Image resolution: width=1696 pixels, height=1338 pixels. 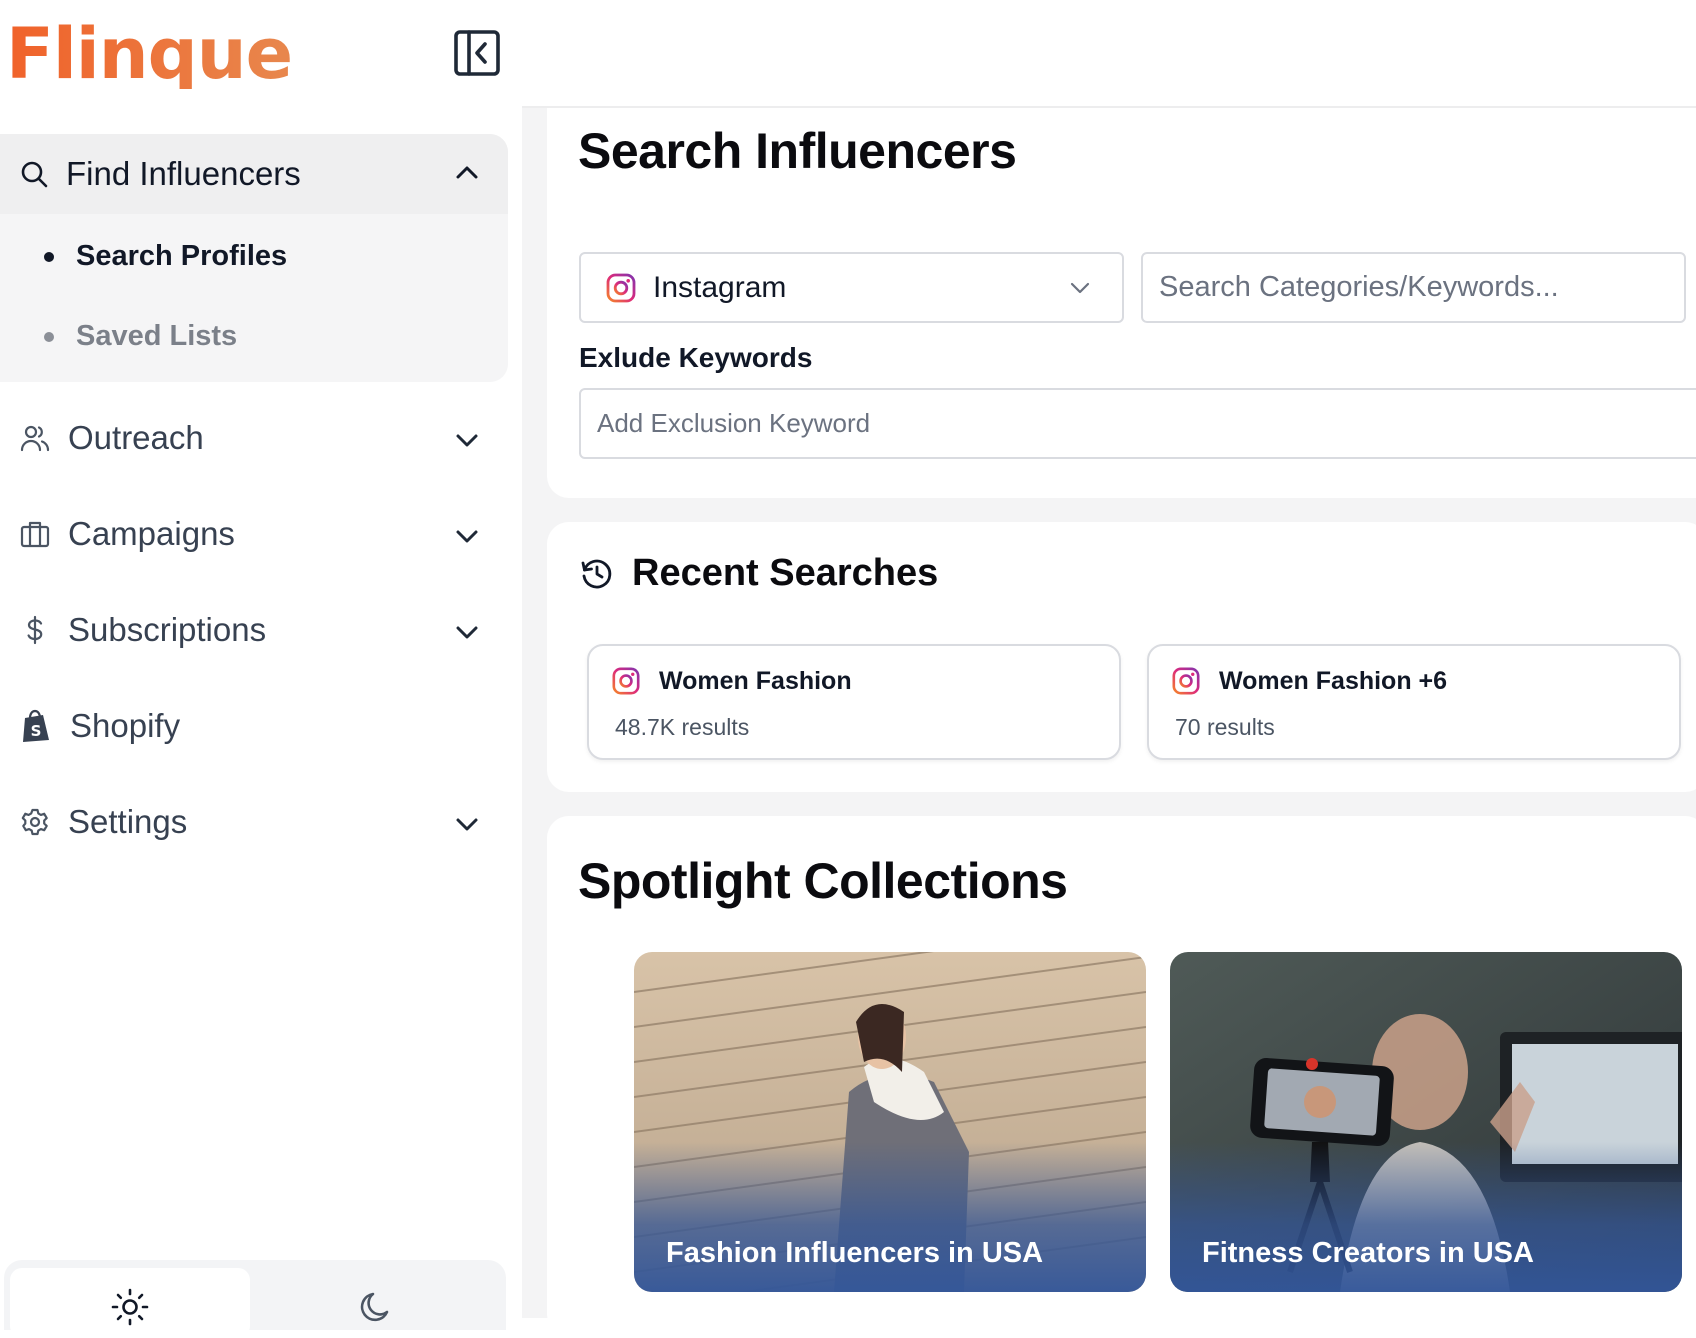 What do you see at coordinates (136, 437) in the screenshot?
I see `nav-outreach-label: Outreach` at bounding box center [136, 437].